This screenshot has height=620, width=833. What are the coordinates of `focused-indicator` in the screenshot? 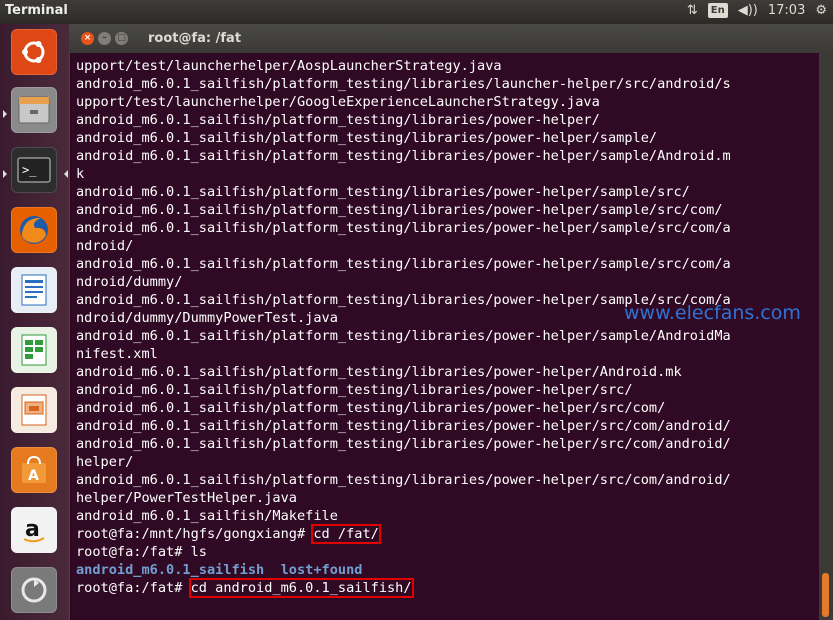 It's located at (66, 174).